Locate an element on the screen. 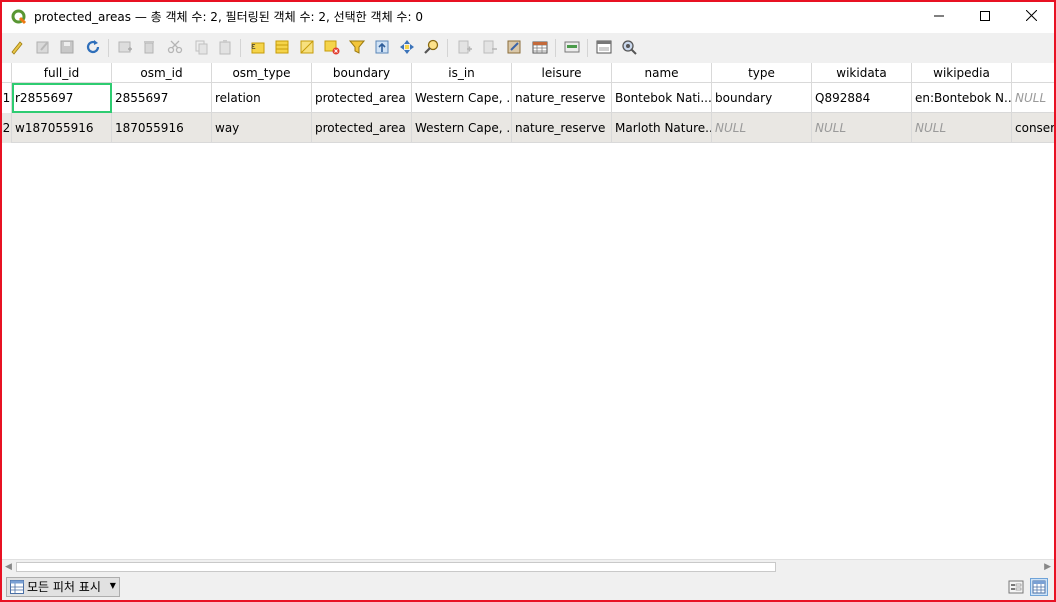  delete-selected-icon is located at coordinates (149, 48).